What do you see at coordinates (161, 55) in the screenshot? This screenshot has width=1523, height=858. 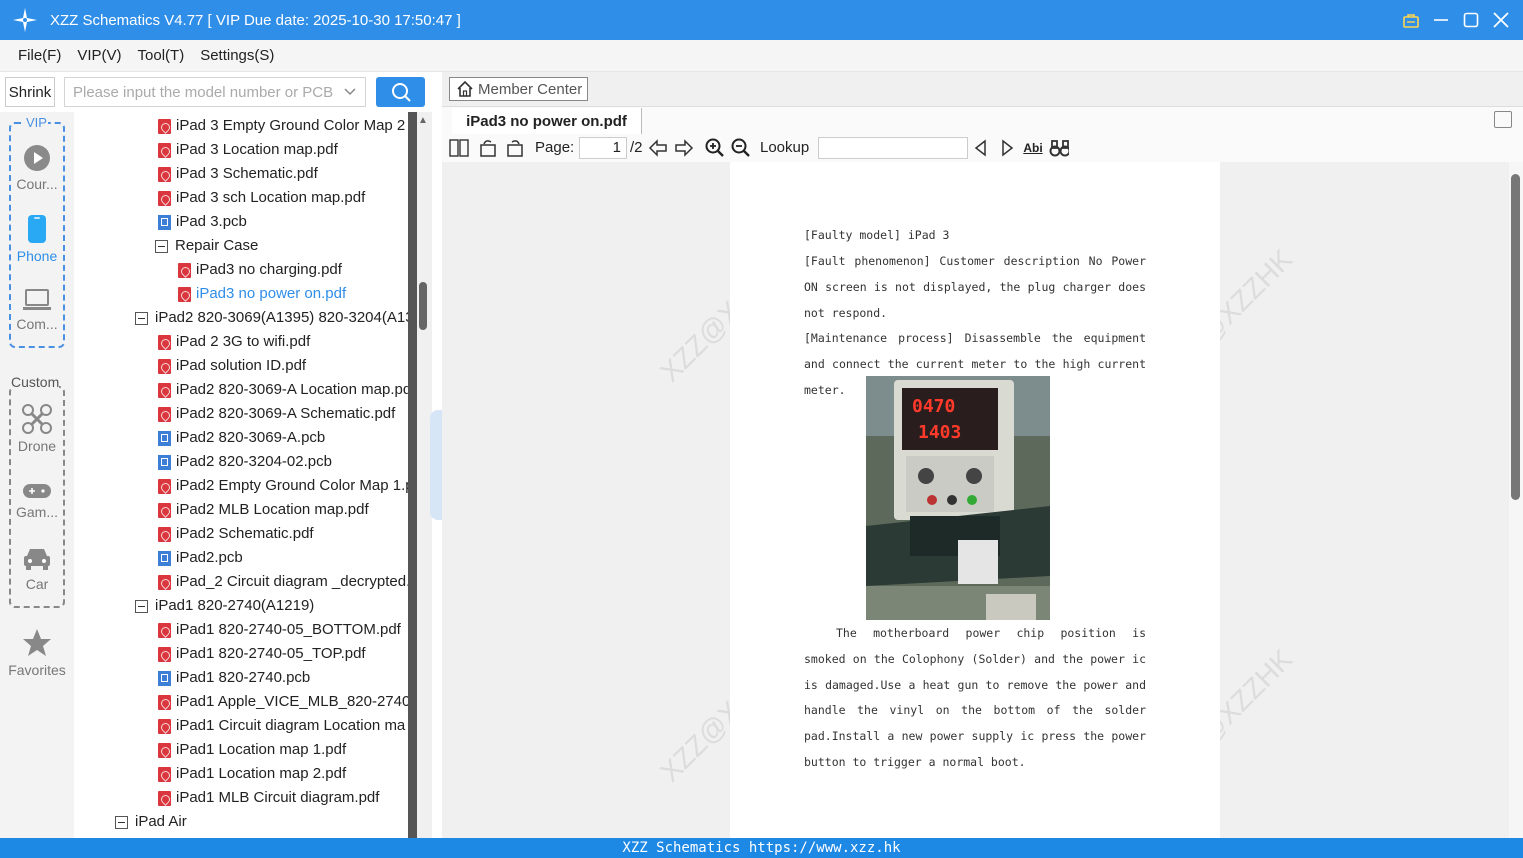 I see `menu-tool: Tool(T)` at bounding box center [161, 55].